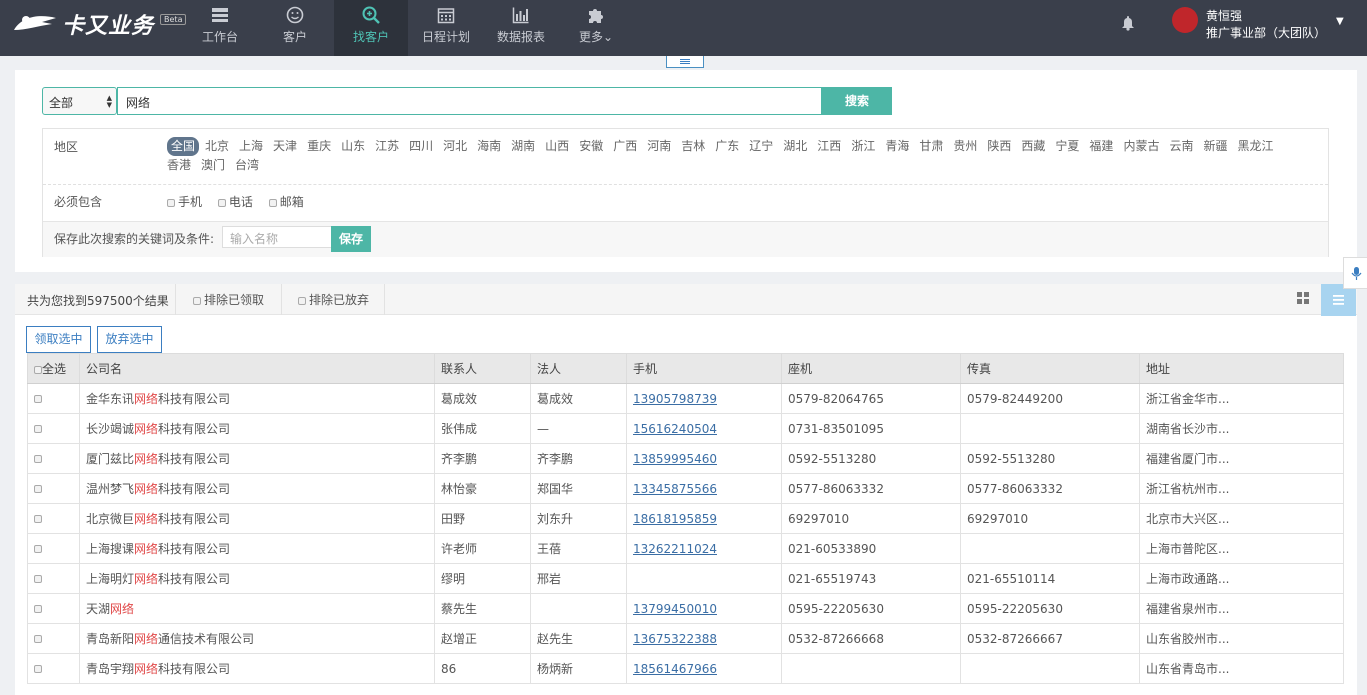 This screenshot has width=1367, height=695. Describe the element at coordinates (179, 165) in the screenshot. I see `region-option: 香港` at that location.